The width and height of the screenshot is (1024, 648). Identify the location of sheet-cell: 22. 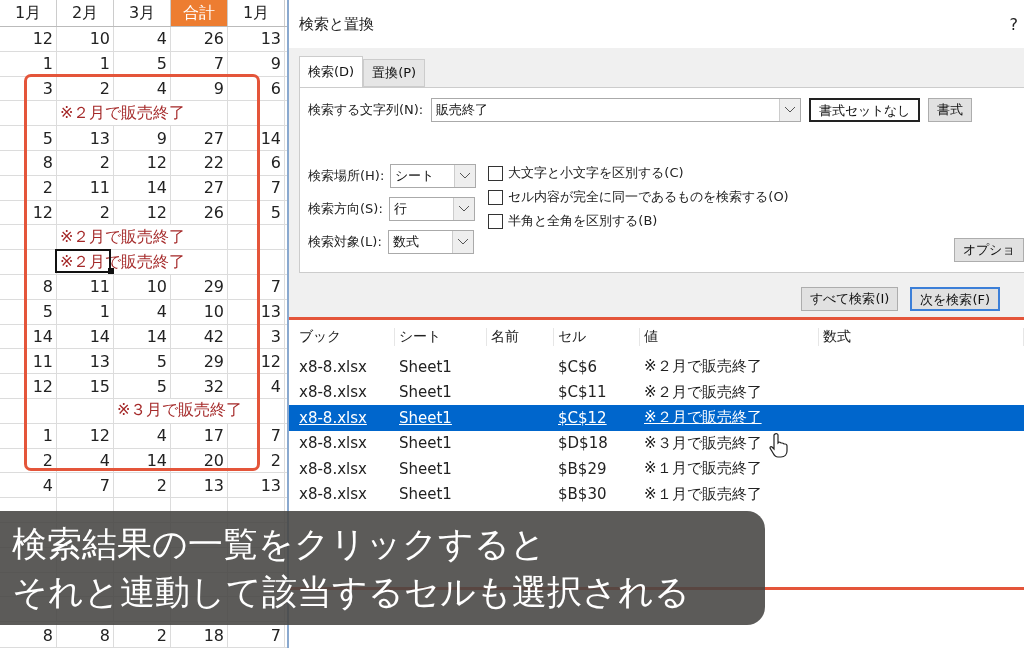
(199, 163).